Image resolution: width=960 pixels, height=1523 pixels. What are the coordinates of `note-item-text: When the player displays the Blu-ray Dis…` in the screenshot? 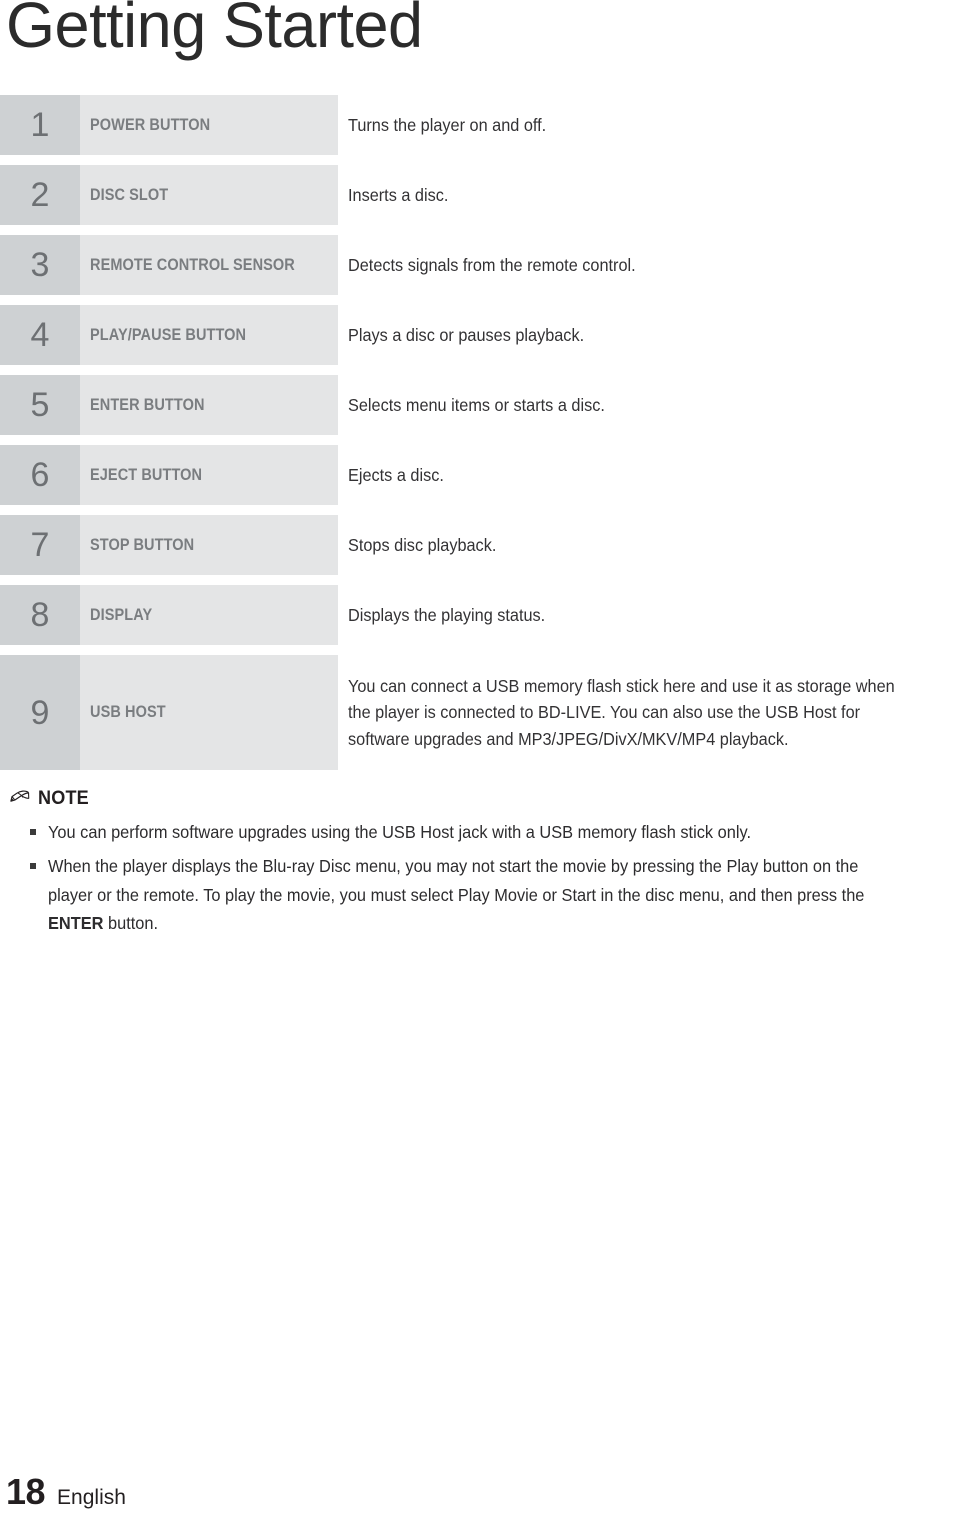 It's located at (495, 894).